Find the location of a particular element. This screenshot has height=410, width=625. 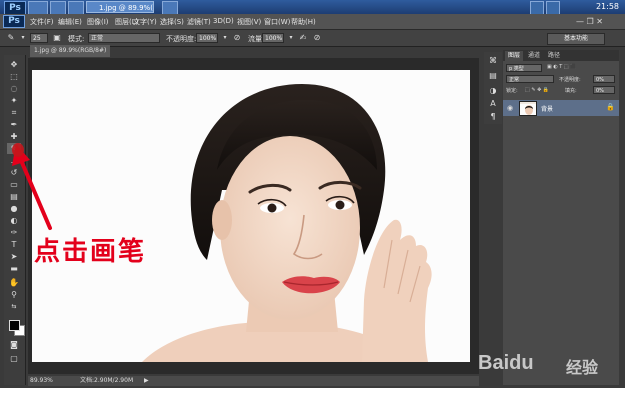

baidu-logo-text: Baidu is located at coordinates (506, 363).